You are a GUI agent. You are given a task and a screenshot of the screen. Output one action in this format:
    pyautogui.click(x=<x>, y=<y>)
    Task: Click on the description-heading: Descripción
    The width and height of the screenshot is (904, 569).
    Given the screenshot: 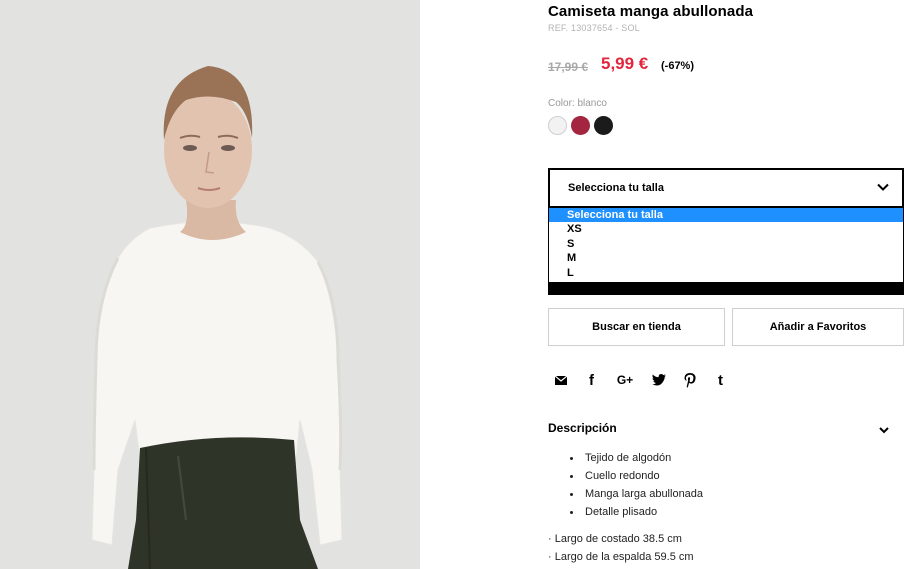 What is the action you would take?
    pyautogui.click(x=582, y=428)
    